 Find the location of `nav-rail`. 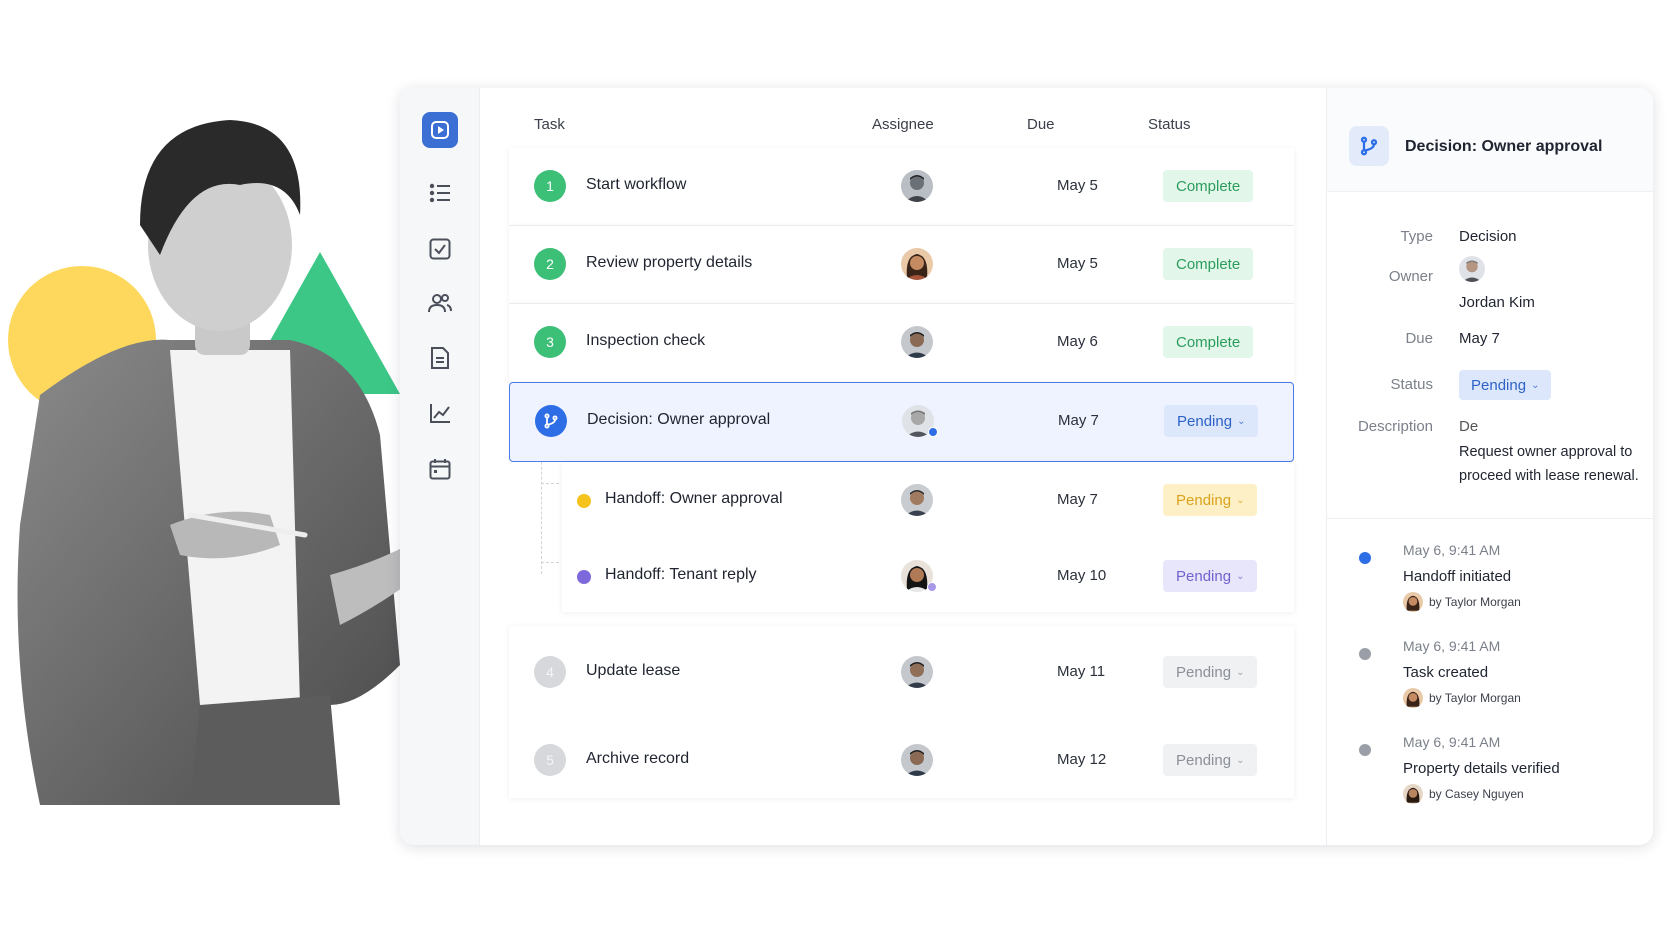

nav-rail is located at coordinates (440, 466).